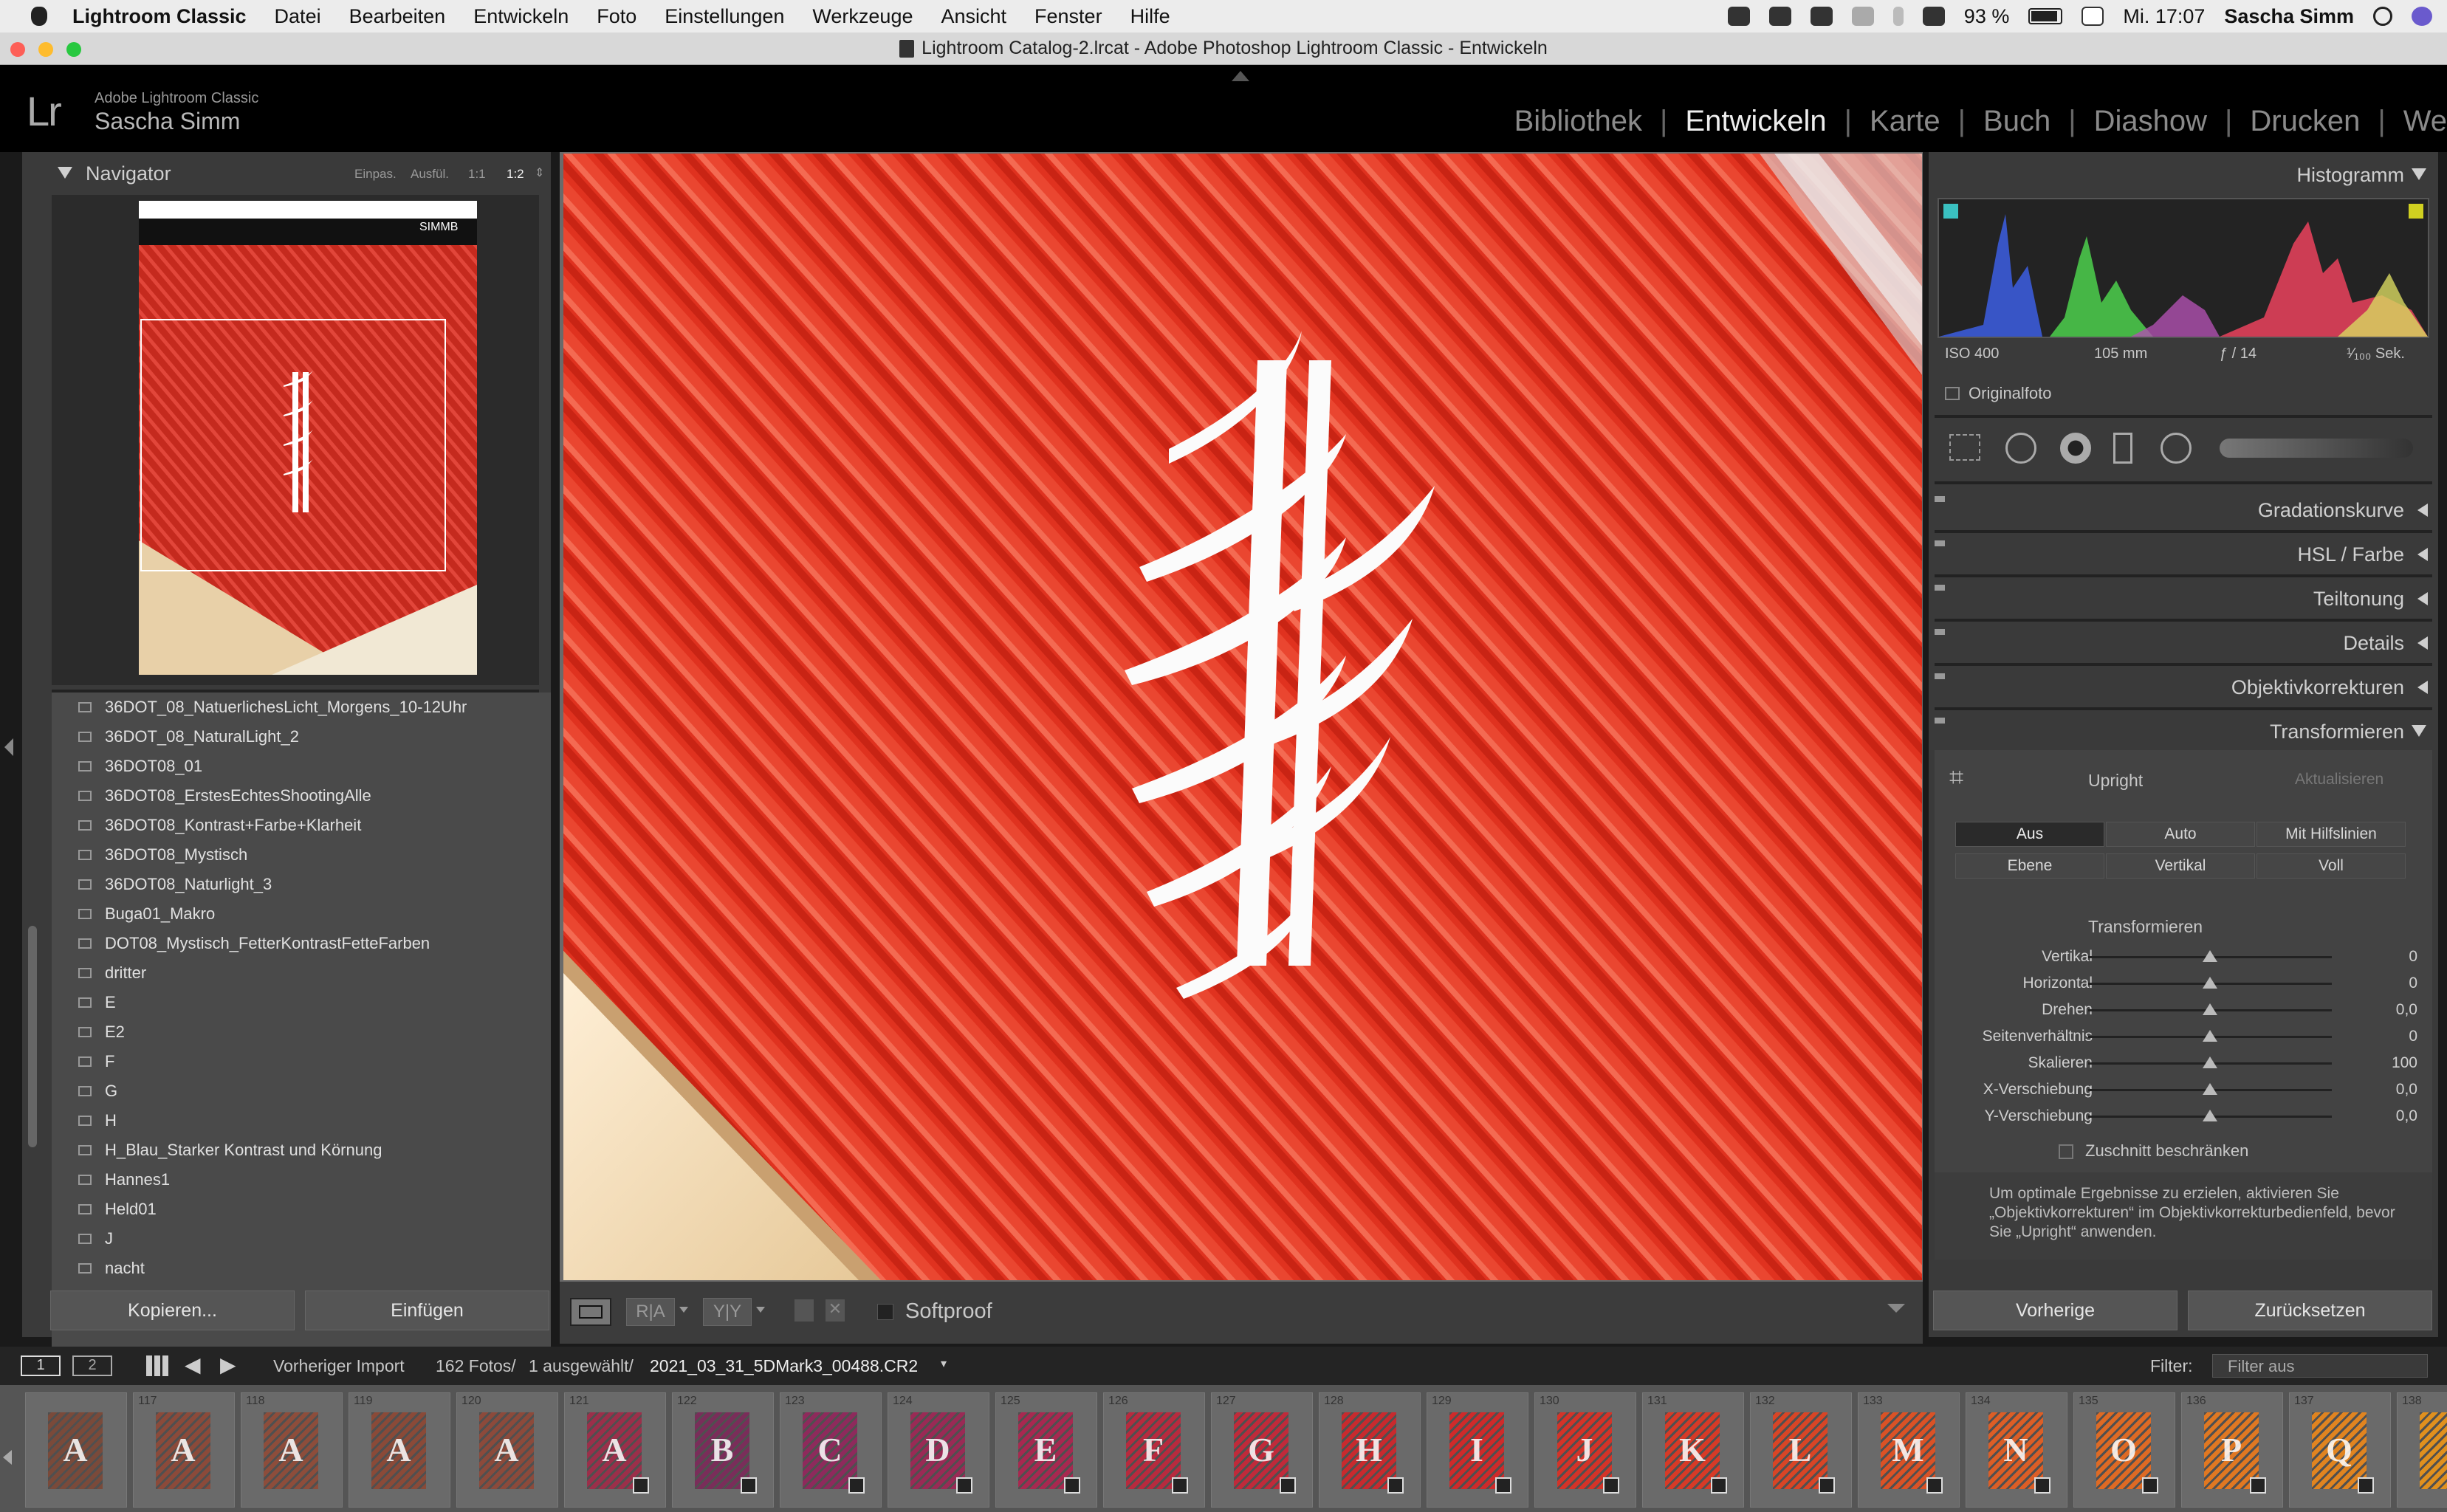 This screenshot has height=1512, width=2447. What do you see at coordinates (427, 1310) in the screenshot?
I see `paste-settings-button: Einfügen` at bounding box center [427, 1310].